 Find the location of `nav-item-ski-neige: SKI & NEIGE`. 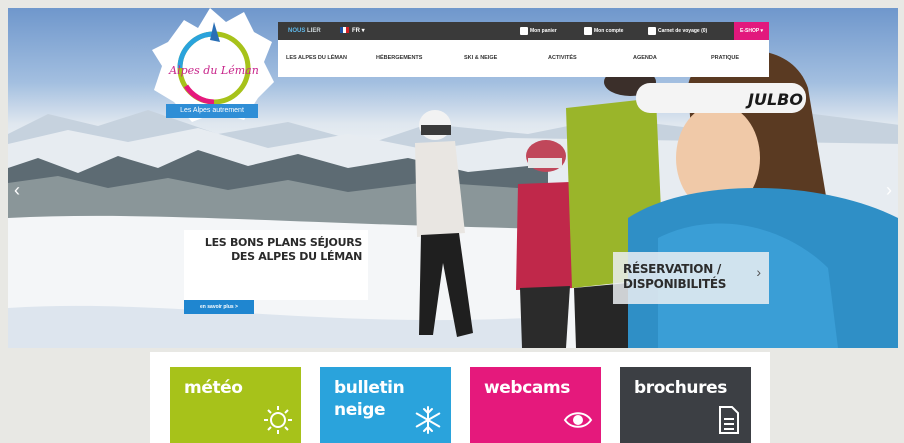

nav-item-ski-neige: SKI & NEIGE is located at coordinates (480, 58).